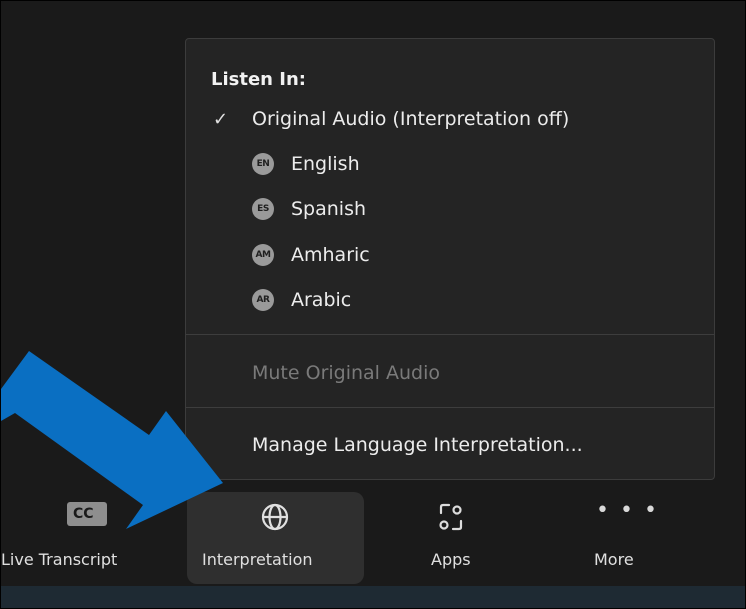 The image size is (746, 609). What do you see at coordinates (112, 440) in the screenshot?
I see `callout-arrow-icon` at bounding box center [112, 440].